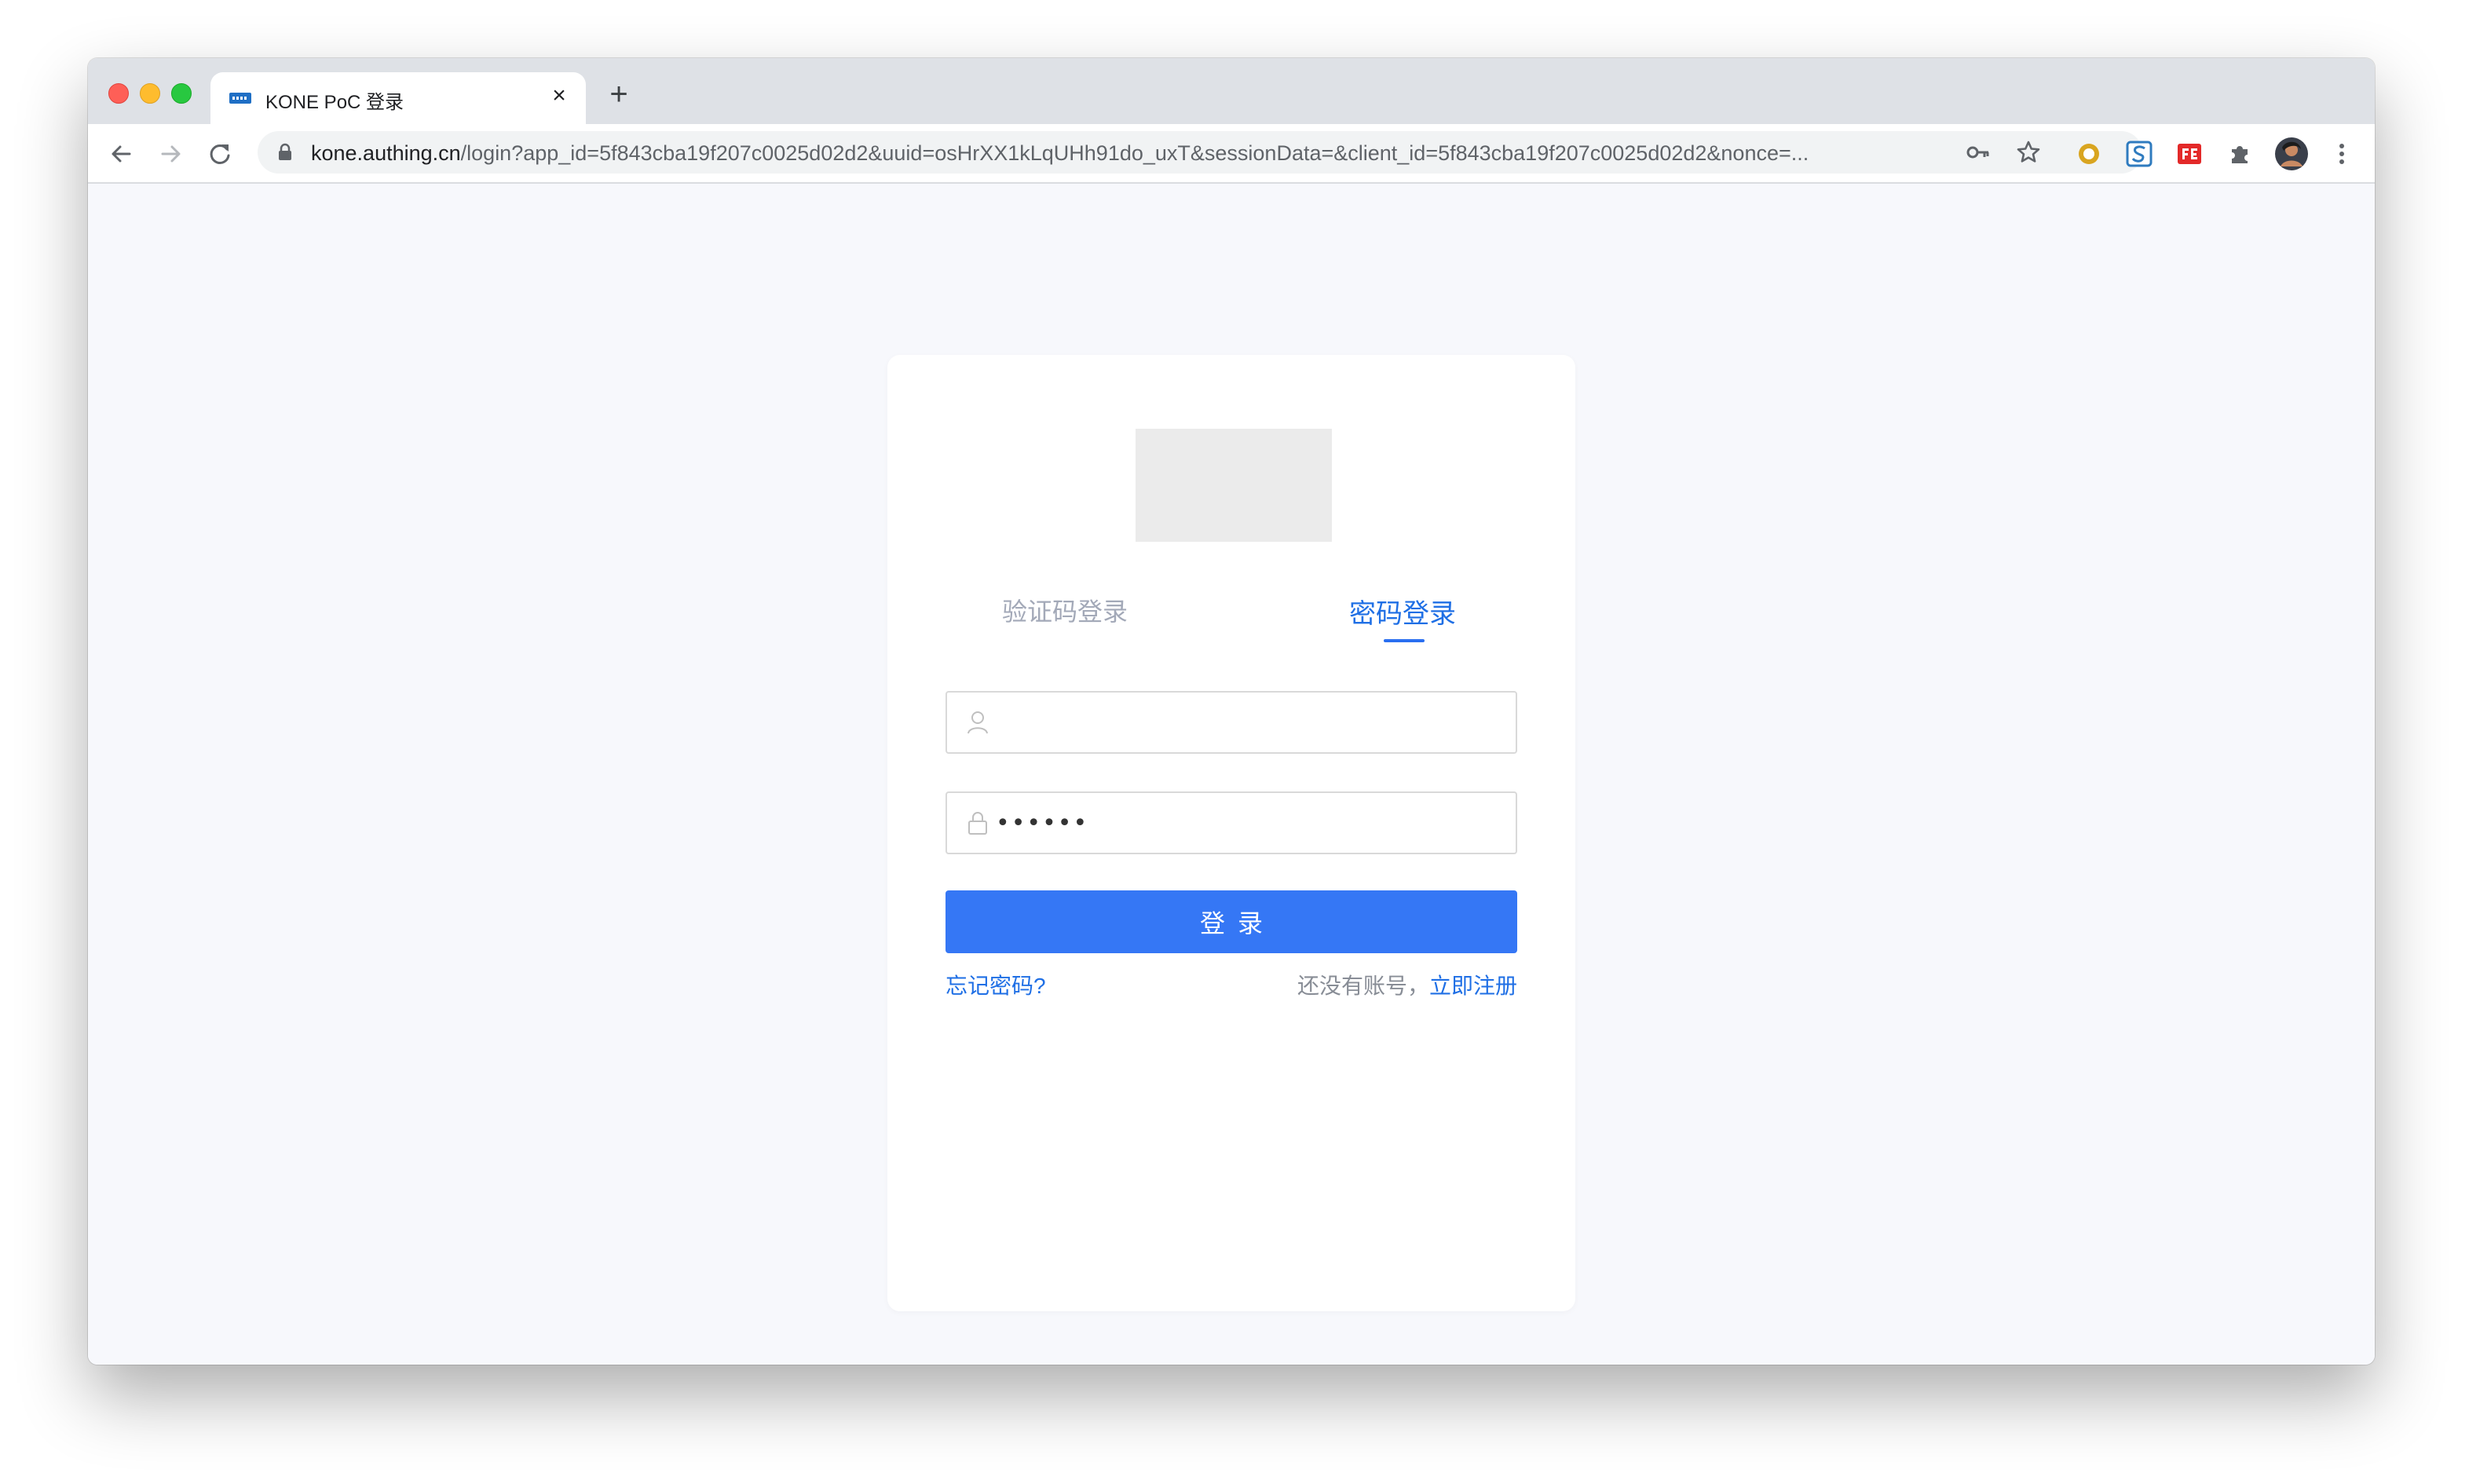  I want to click on signup-row: 还没有账号，立即注册, so click(1407, 985).